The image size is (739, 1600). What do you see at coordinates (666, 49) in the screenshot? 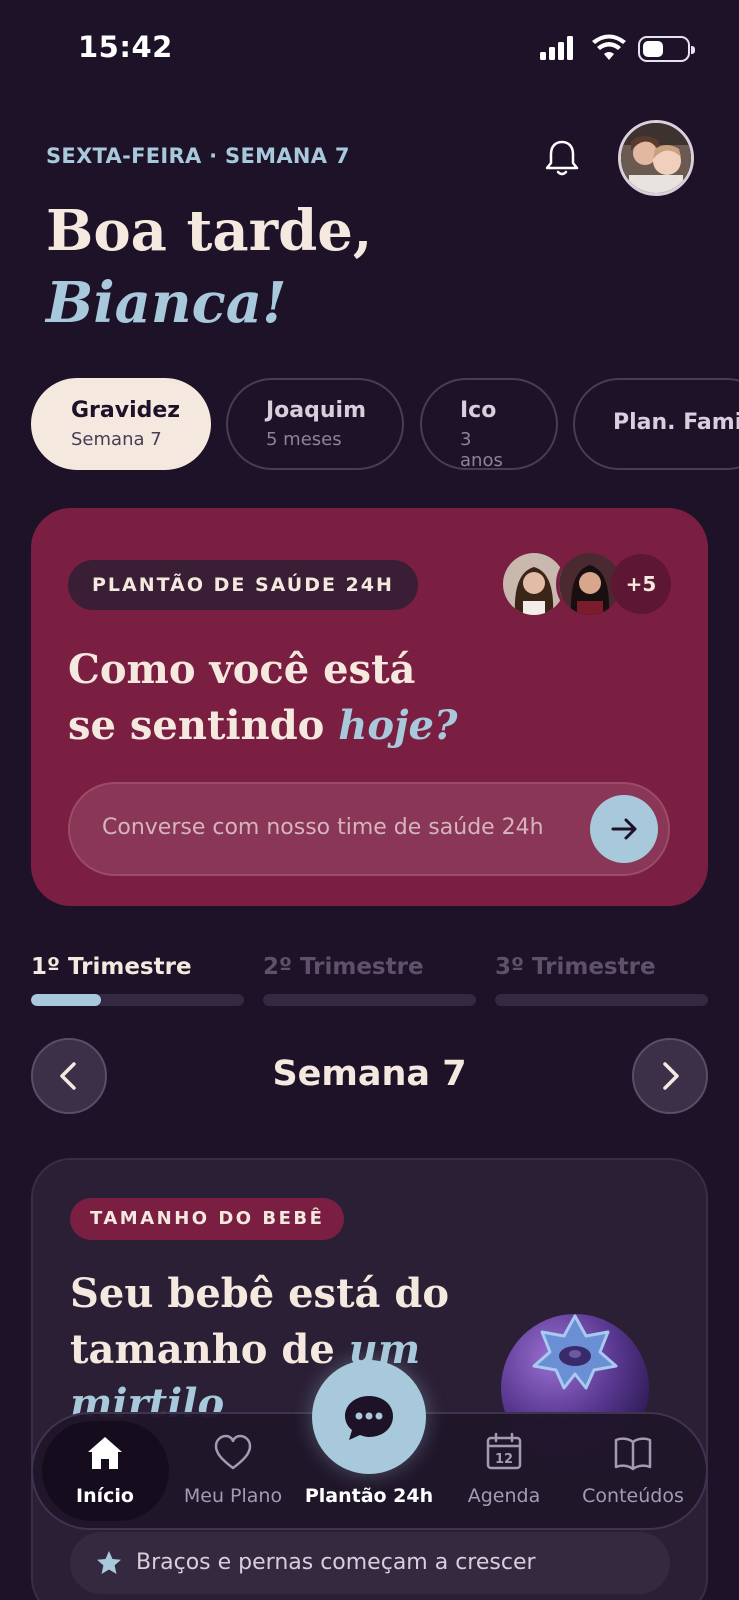
I see `battery-icon` at bounding box center [666, 49].